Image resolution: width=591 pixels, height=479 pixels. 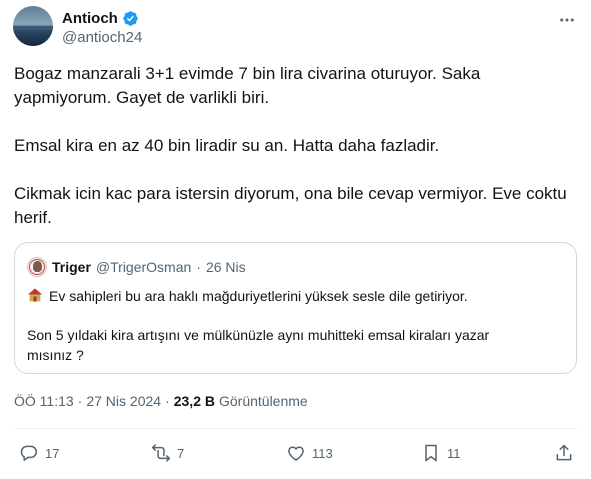 I want to click on reply-button: 17, so click(x=39, y=453).